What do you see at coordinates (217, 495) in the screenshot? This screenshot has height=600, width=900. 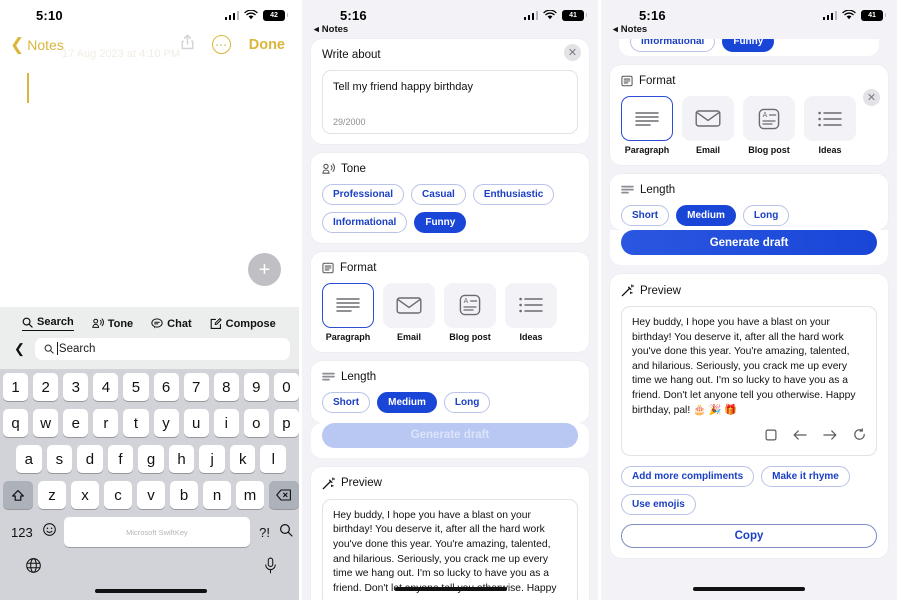 I see `key: n` at bounding box center [217, 495].